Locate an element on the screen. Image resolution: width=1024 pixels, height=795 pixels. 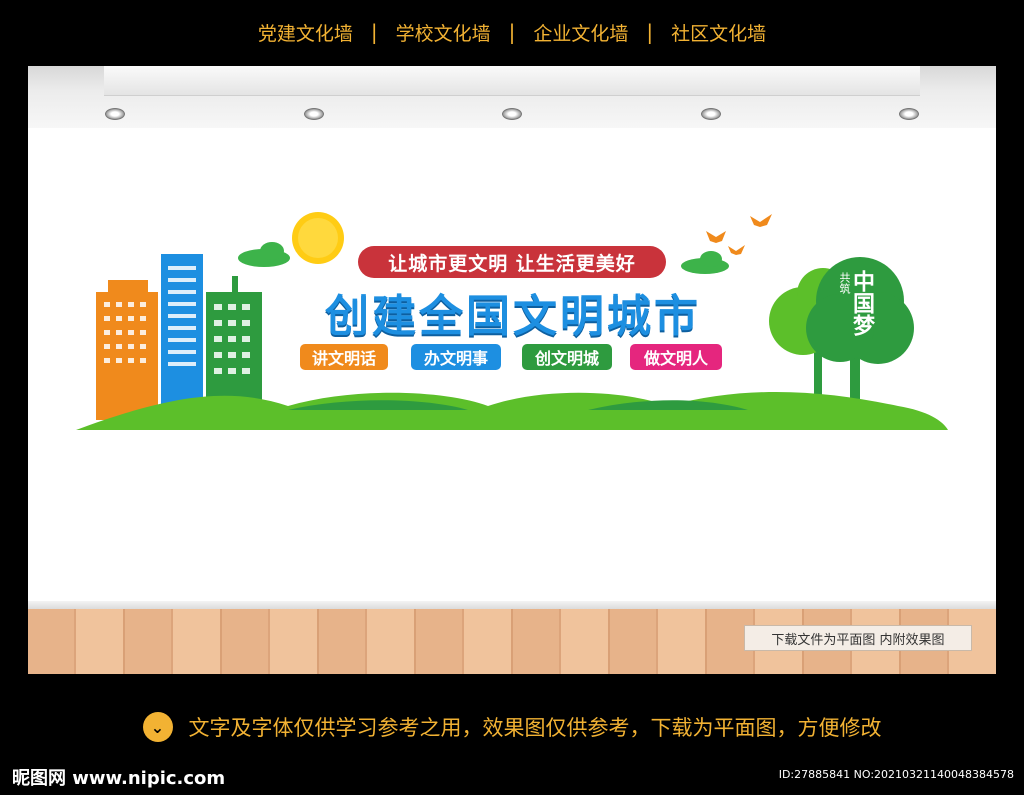
birds-icon is located at coordinates (739, 234).